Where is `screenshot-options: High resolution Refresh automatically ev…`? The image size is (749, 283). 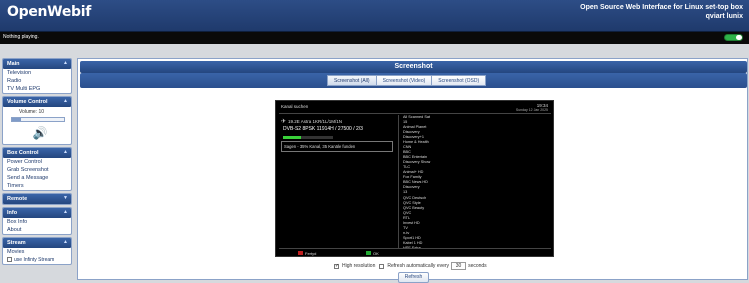 screenshot-options: High resolution Refresh automatically ev… is located at coordinates (410, 266).